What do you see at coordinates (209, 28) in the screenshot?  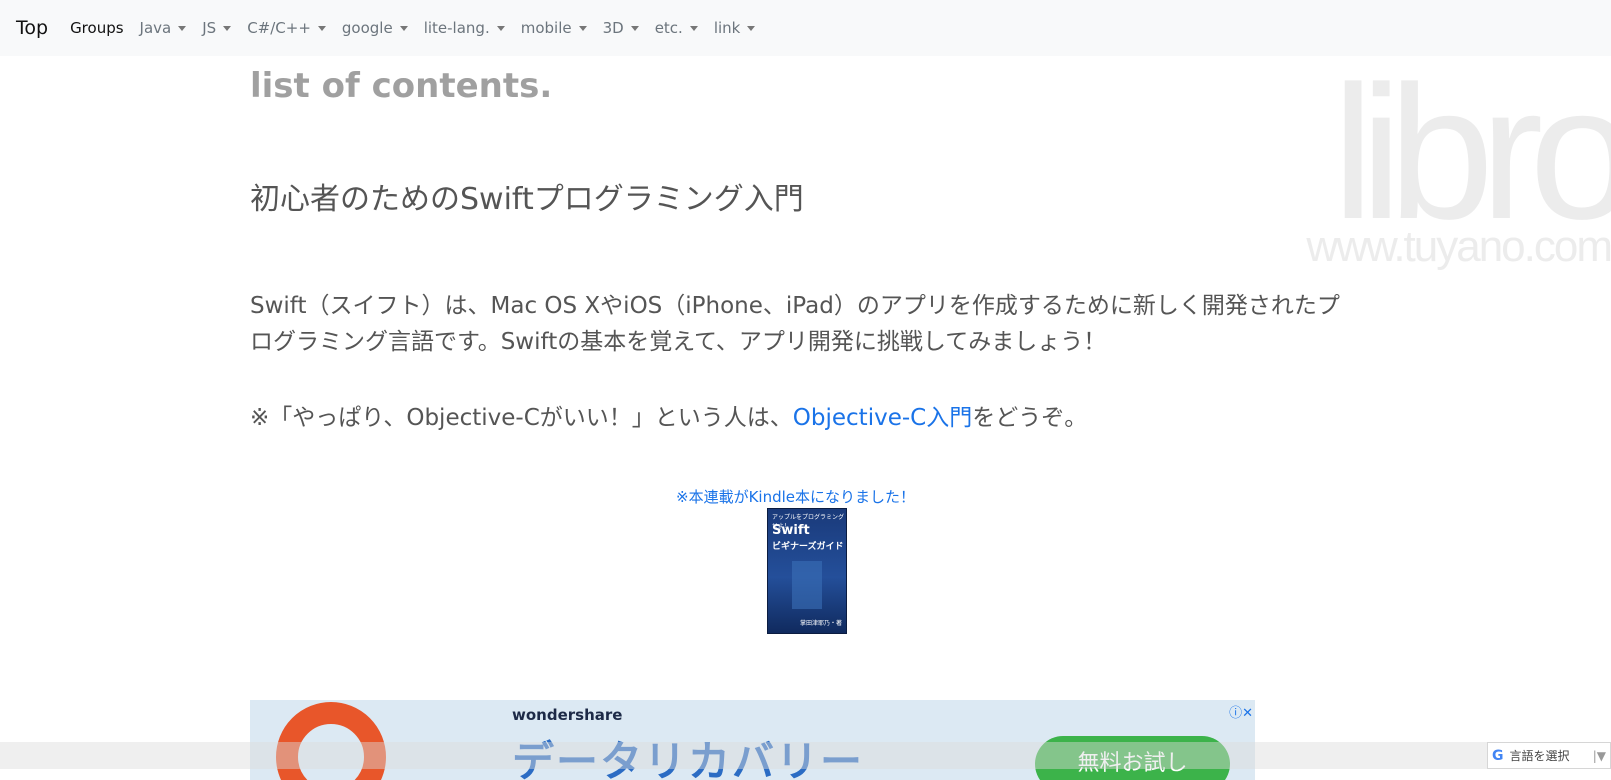 I see `nav-label: JS` at bounding box center [209, 28].